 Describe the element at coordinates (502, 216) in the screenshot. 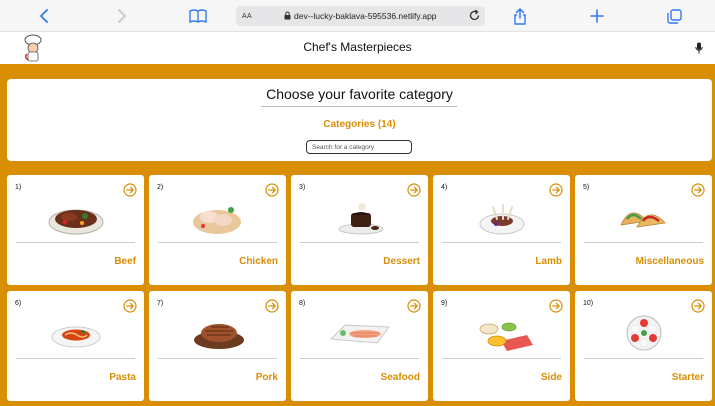

I see `lamb-chops-image` at that location.